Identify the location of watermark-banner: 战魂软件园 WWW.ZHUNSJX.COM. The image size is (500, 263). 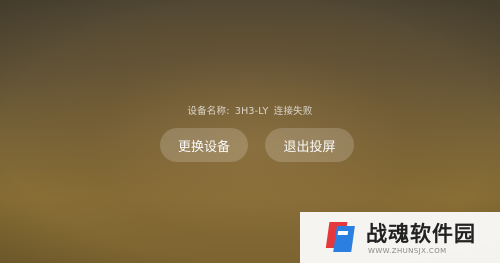
(400, 237).